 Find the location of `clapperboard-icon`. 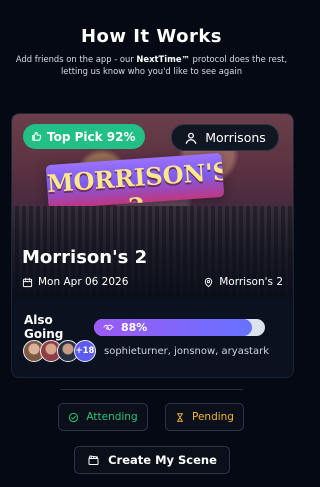

clapperboard-icon is located at coordinates (93, 460).